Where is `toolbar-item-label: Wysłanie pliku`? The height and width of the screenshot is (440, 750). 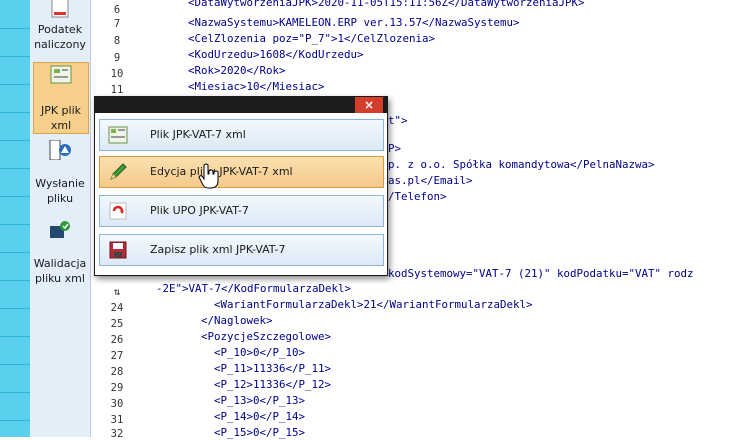 toolbar-item-label: Wysłanie pliku is located at coordinates (60, 191).